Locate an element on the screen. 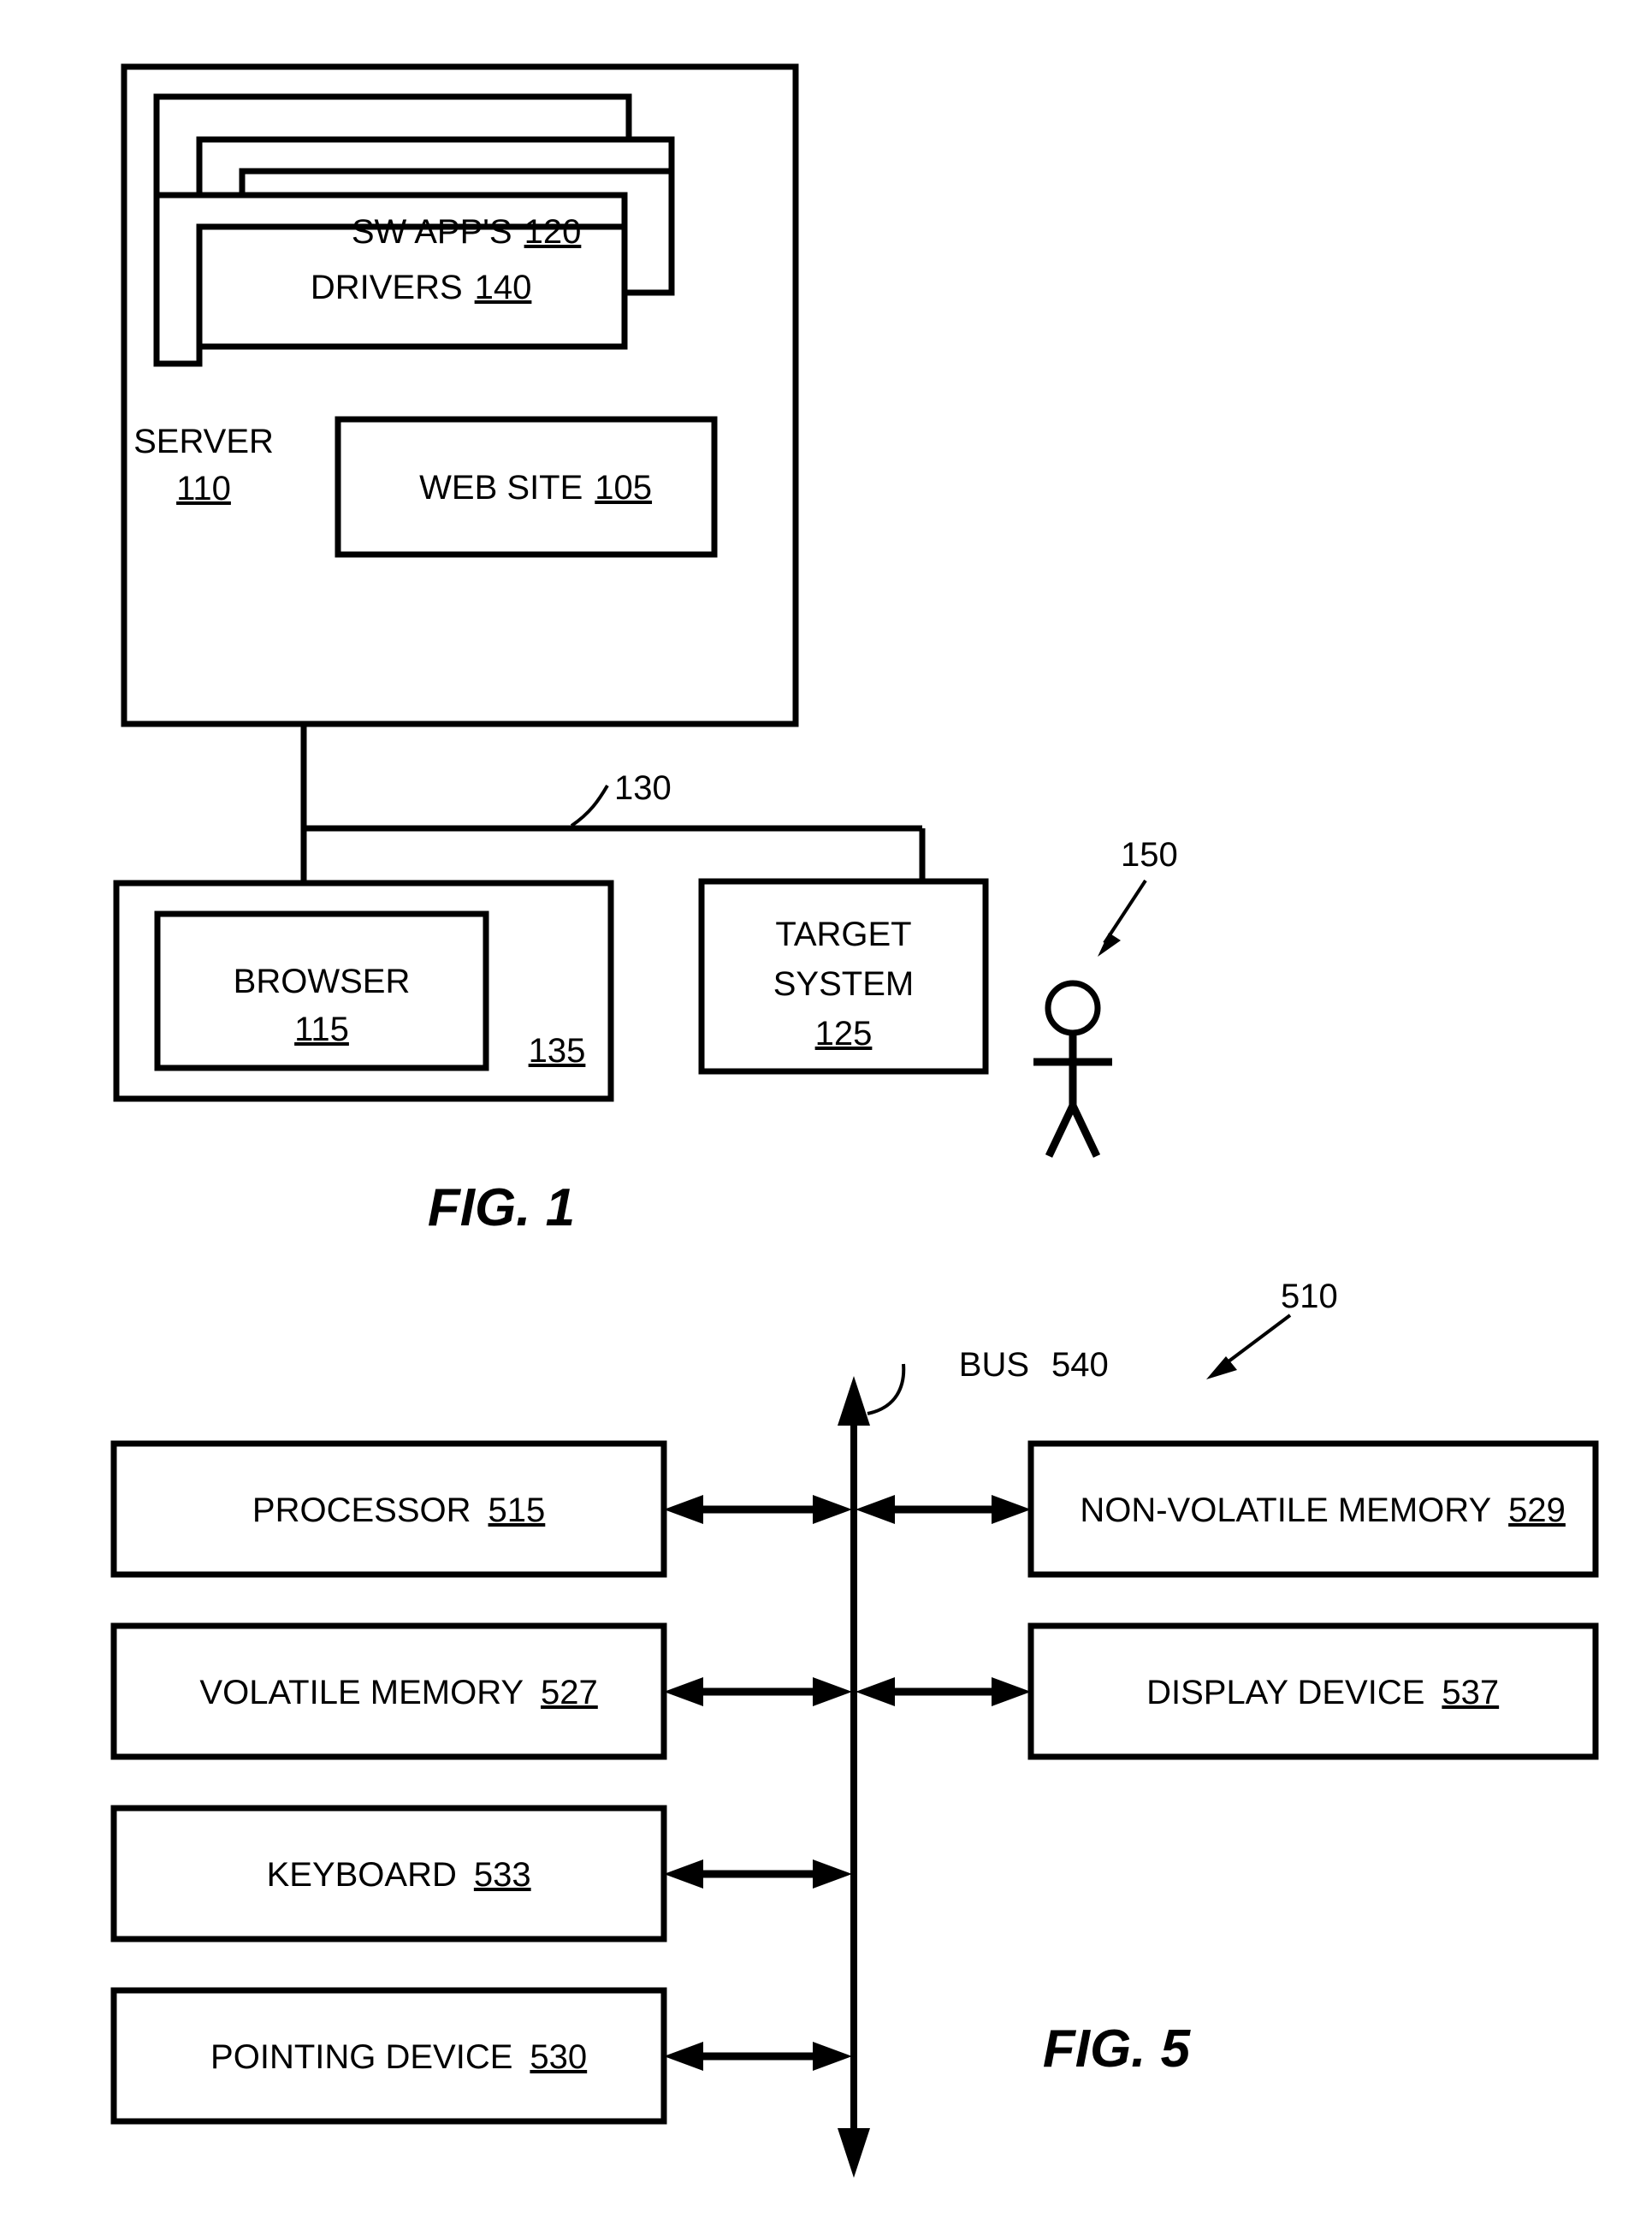  pointing-device-label: POINTING DEVICE 530 is located at coordinates (389, 2057).